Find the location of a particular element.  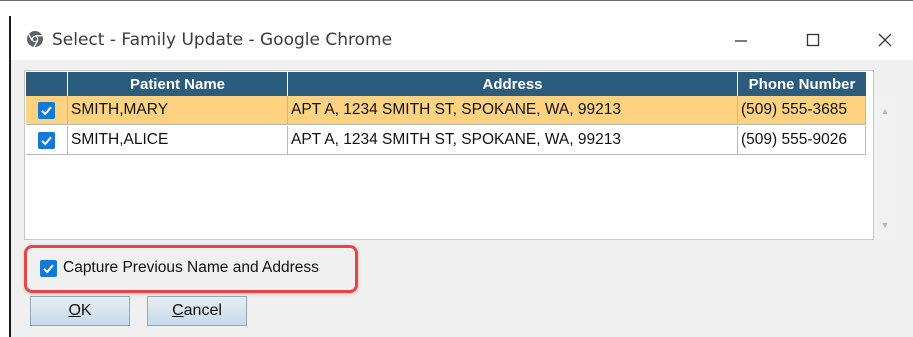

ok-label-rest: K is located at coordinates (86, 310).